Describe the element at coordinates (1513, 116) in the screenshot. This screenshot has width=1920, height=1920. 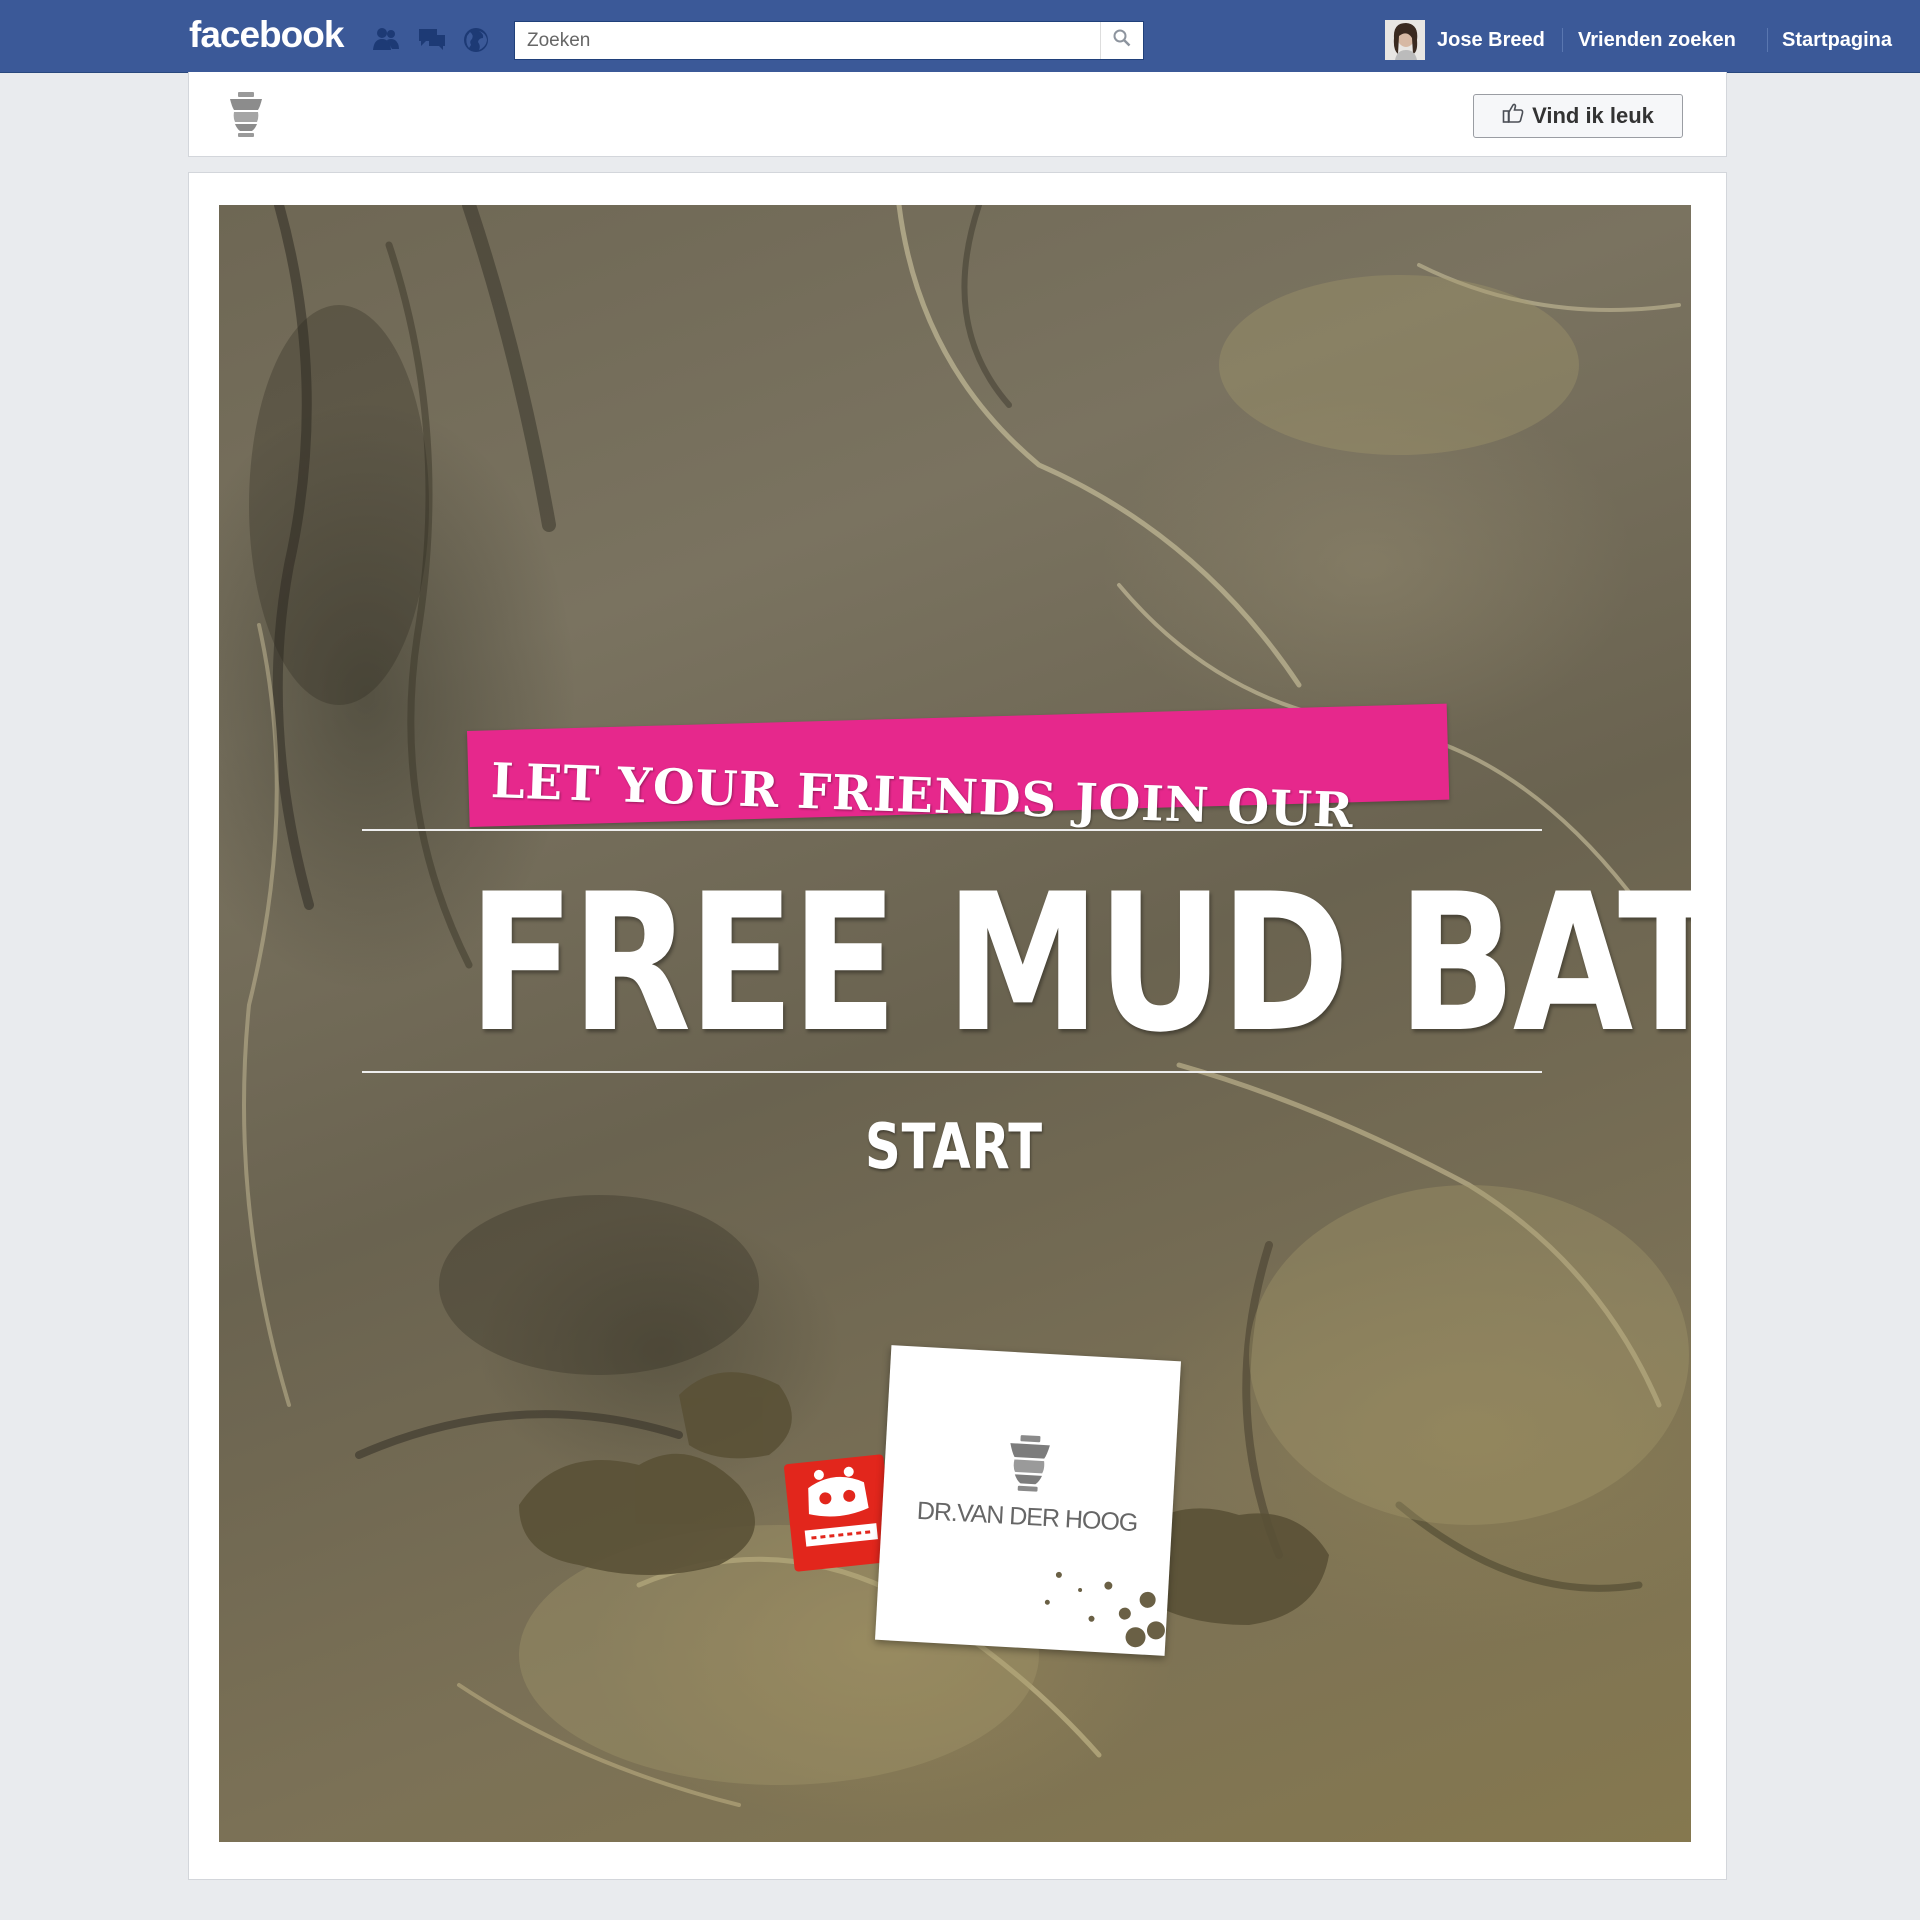
I see `thumbs-up-icon` at that location.